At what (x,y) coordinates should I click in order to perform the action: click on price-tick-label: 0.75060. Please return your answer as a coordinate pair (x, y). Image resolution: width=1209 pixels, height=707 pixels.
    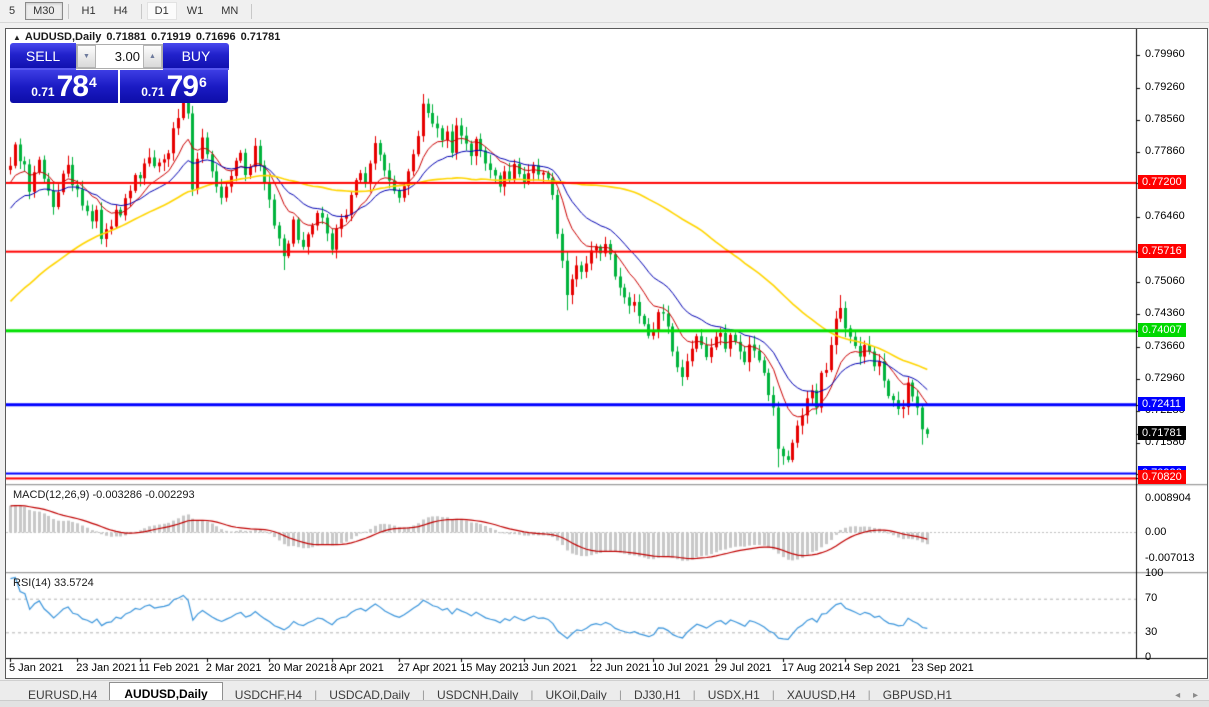
    Looking at the image, I should click on (1165, 281).